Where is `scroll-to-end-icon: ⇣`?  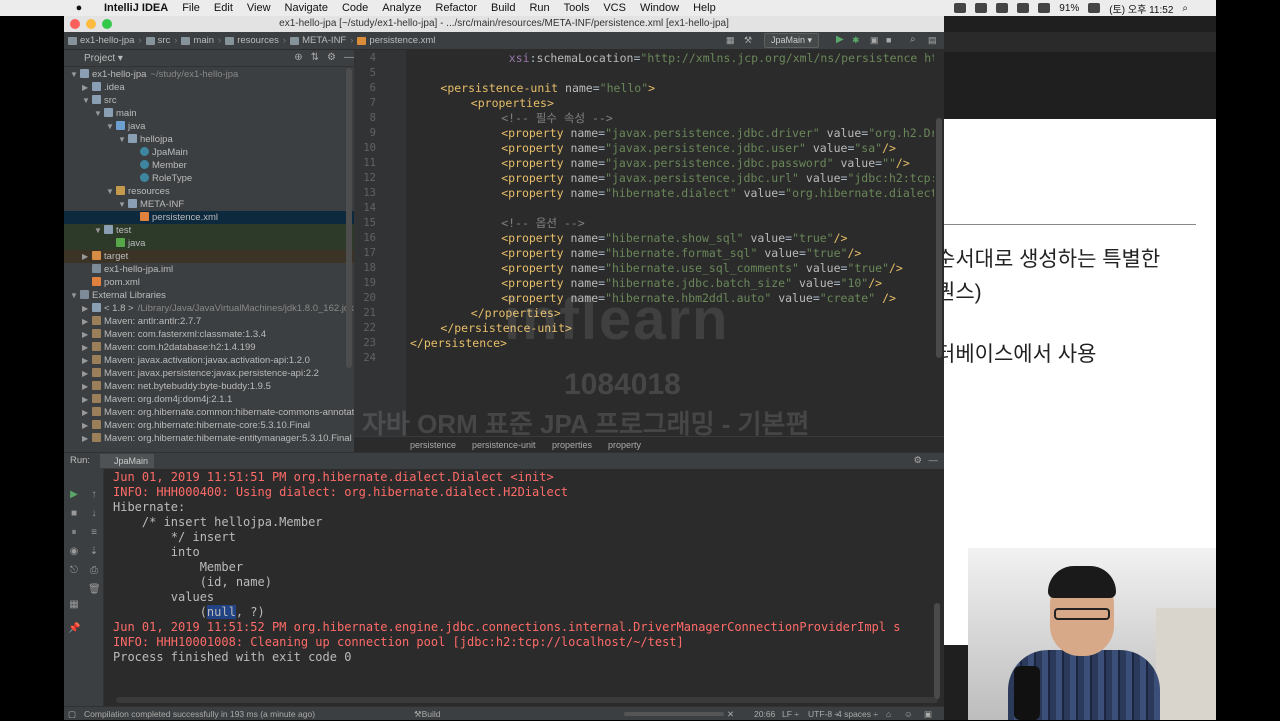
scroll-to-end-icon: ⇣ is located at coordinates (94, 552).